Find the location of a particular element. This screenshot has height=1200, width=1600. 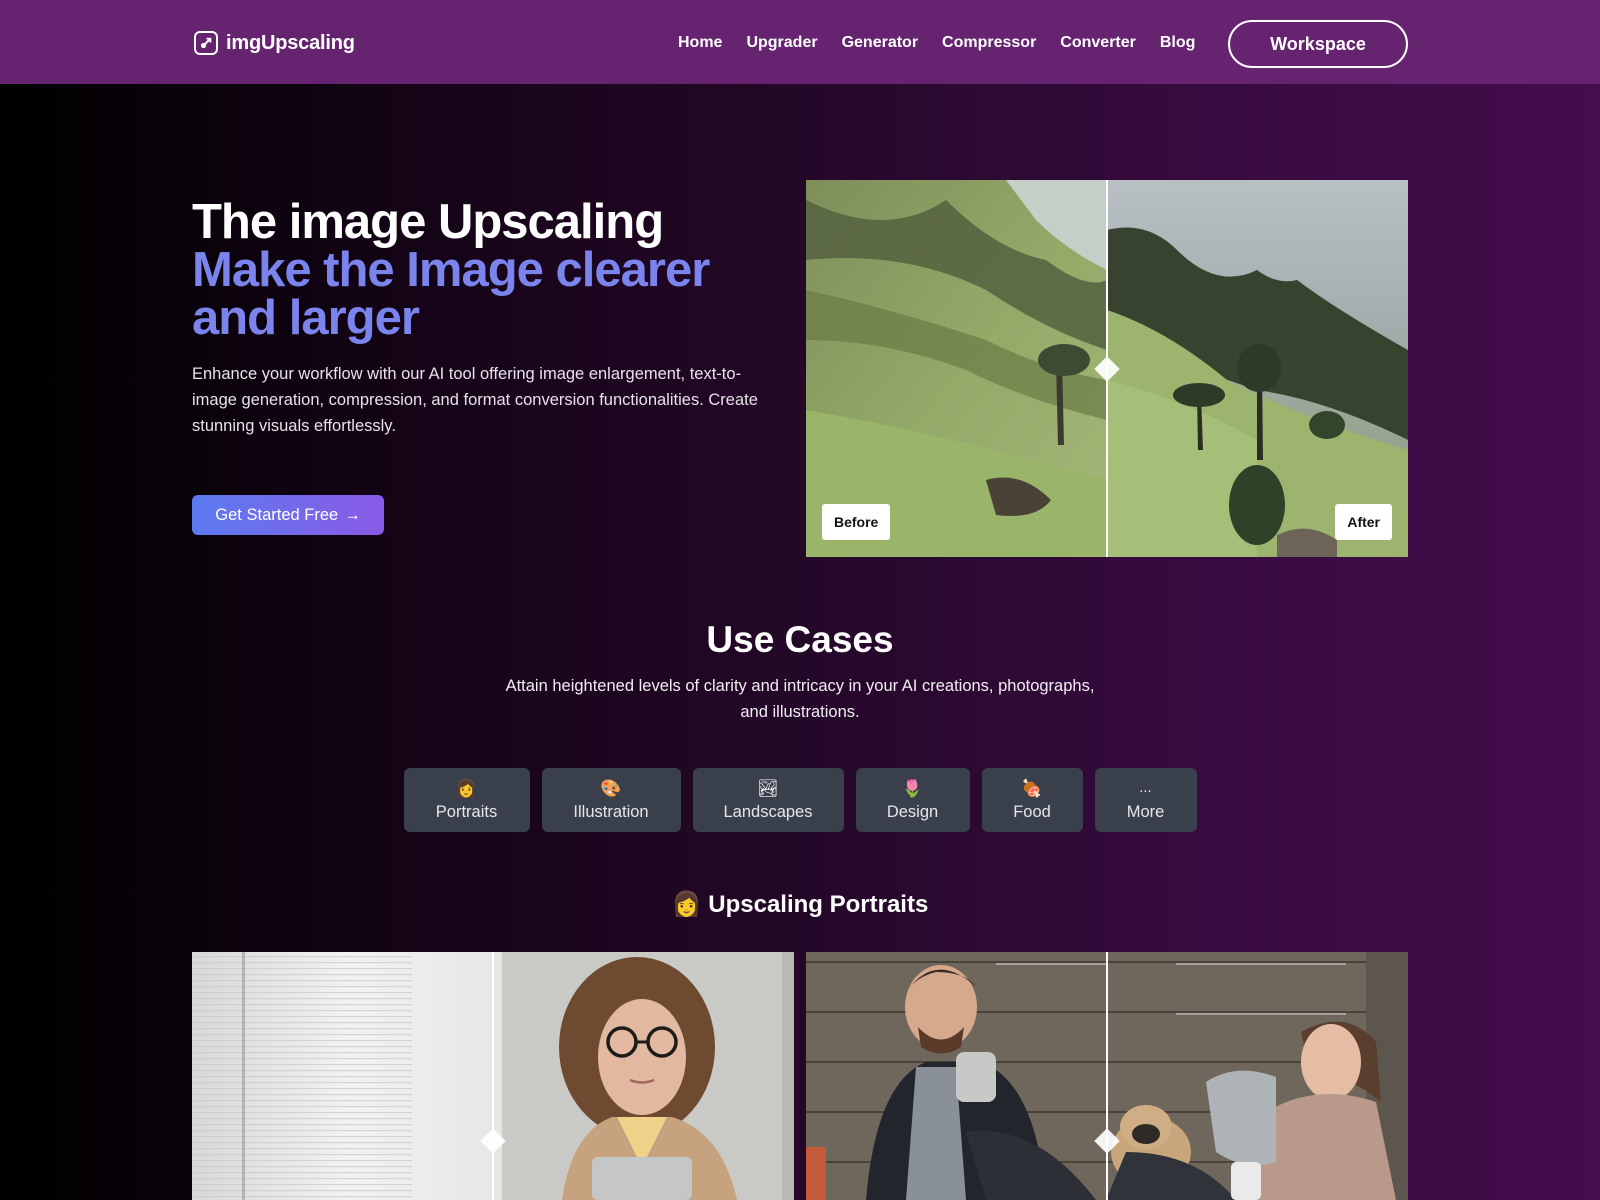

portrait-comparison-woman is located at coordinates (493, 1076).